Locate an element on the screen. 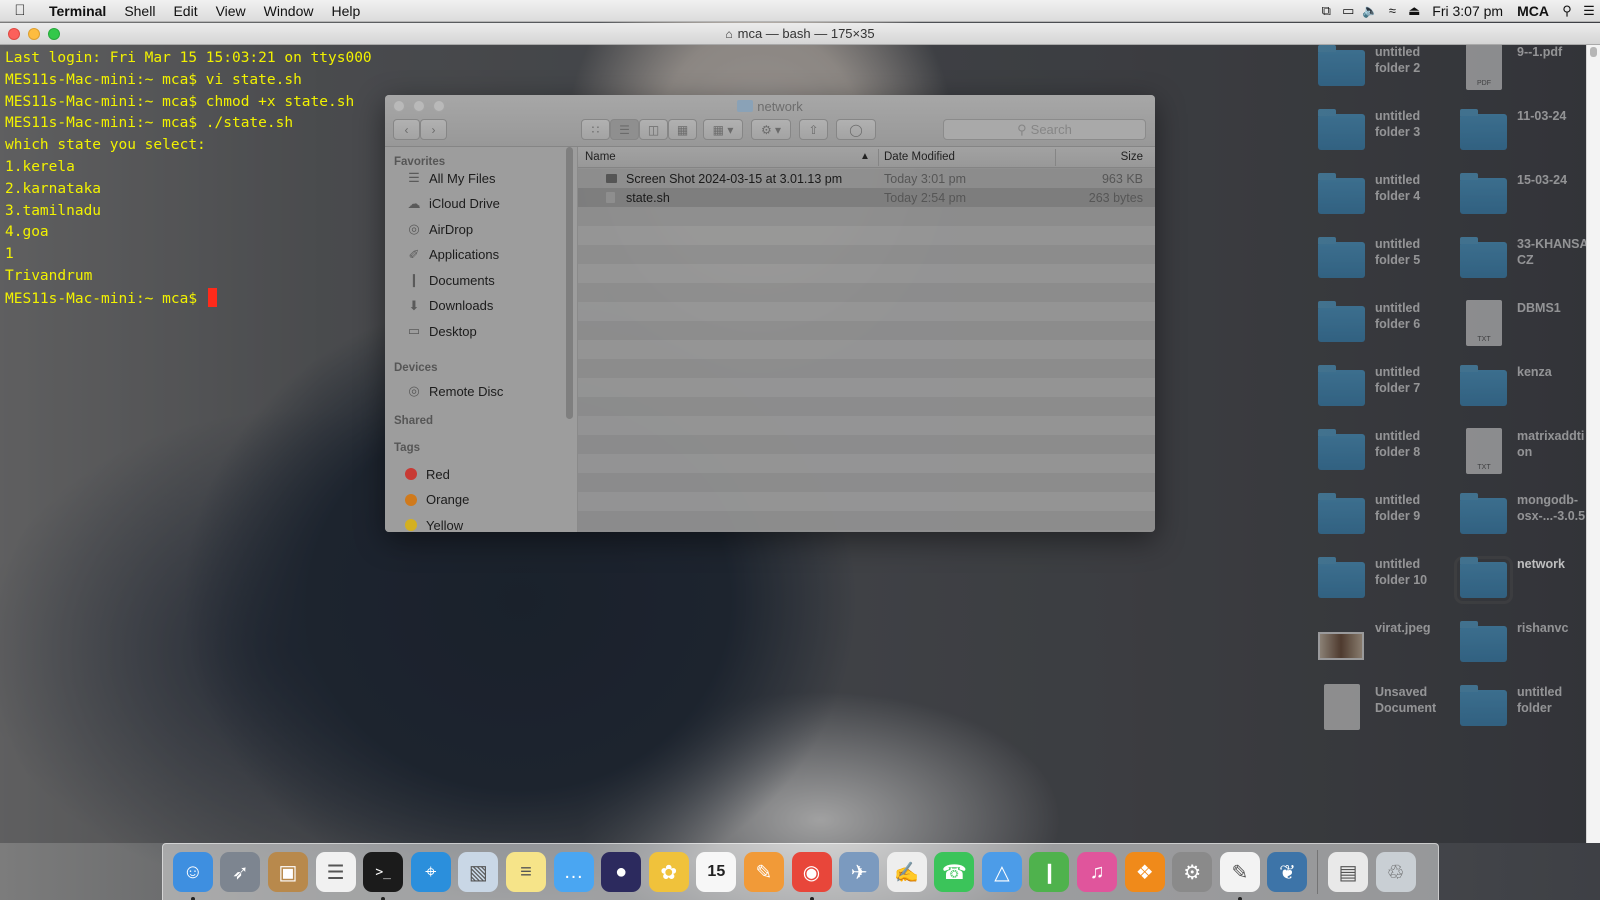  sidebar-tag-red: Red is located at coordinates (426, 474).